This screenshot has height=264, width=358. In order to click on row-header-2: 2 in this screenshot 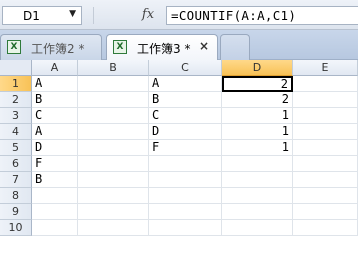, I will do `click(16, 100)`.